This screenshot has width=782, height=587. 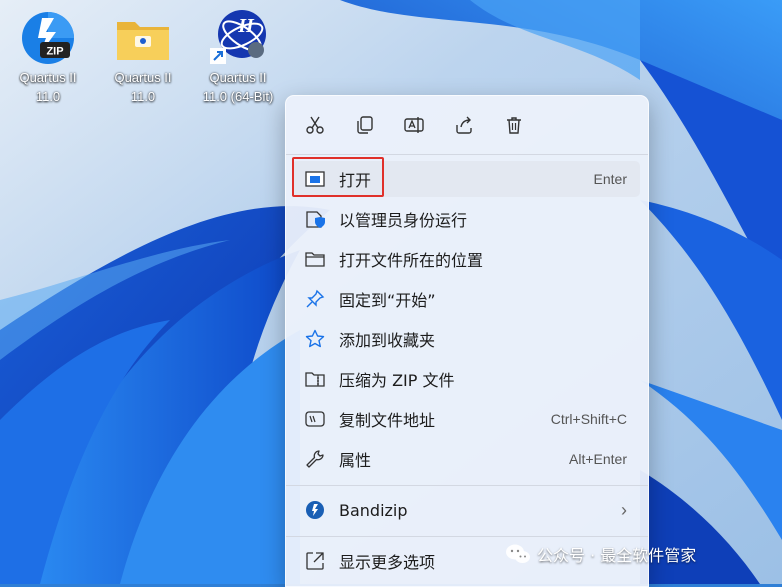 What do you see at coordinates (315, 339) in the screenshot?
I see `star-icon` at bounding box center [315, 339].